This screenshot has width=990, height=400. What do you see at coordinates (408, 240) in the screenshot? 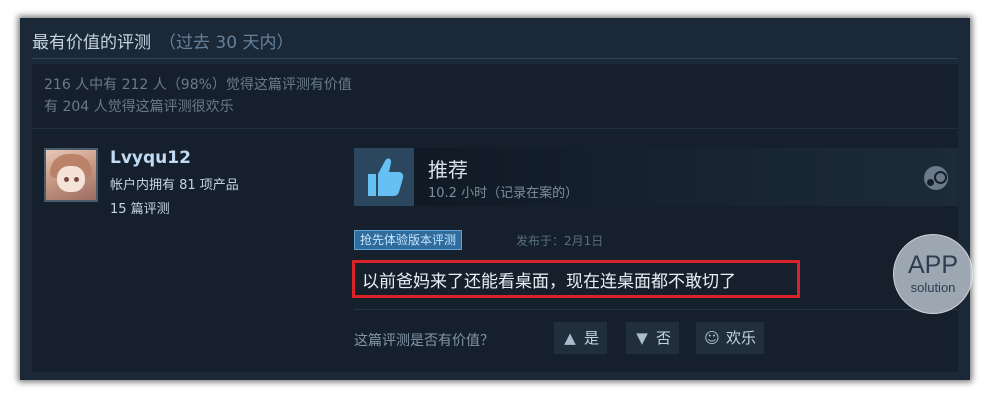
I see `early-access-badge: 抢先体验版本评测` at bounding box center [408, 240].